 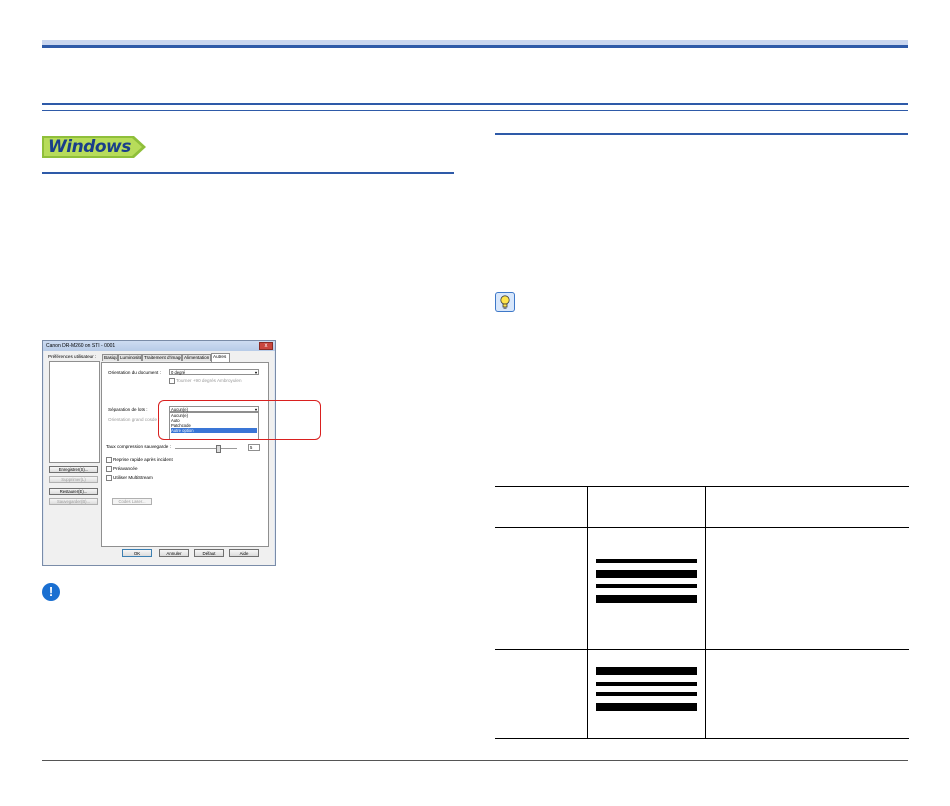 I want to click on tab-image-processing: Traitement d'image, so click(x=162, y=357).